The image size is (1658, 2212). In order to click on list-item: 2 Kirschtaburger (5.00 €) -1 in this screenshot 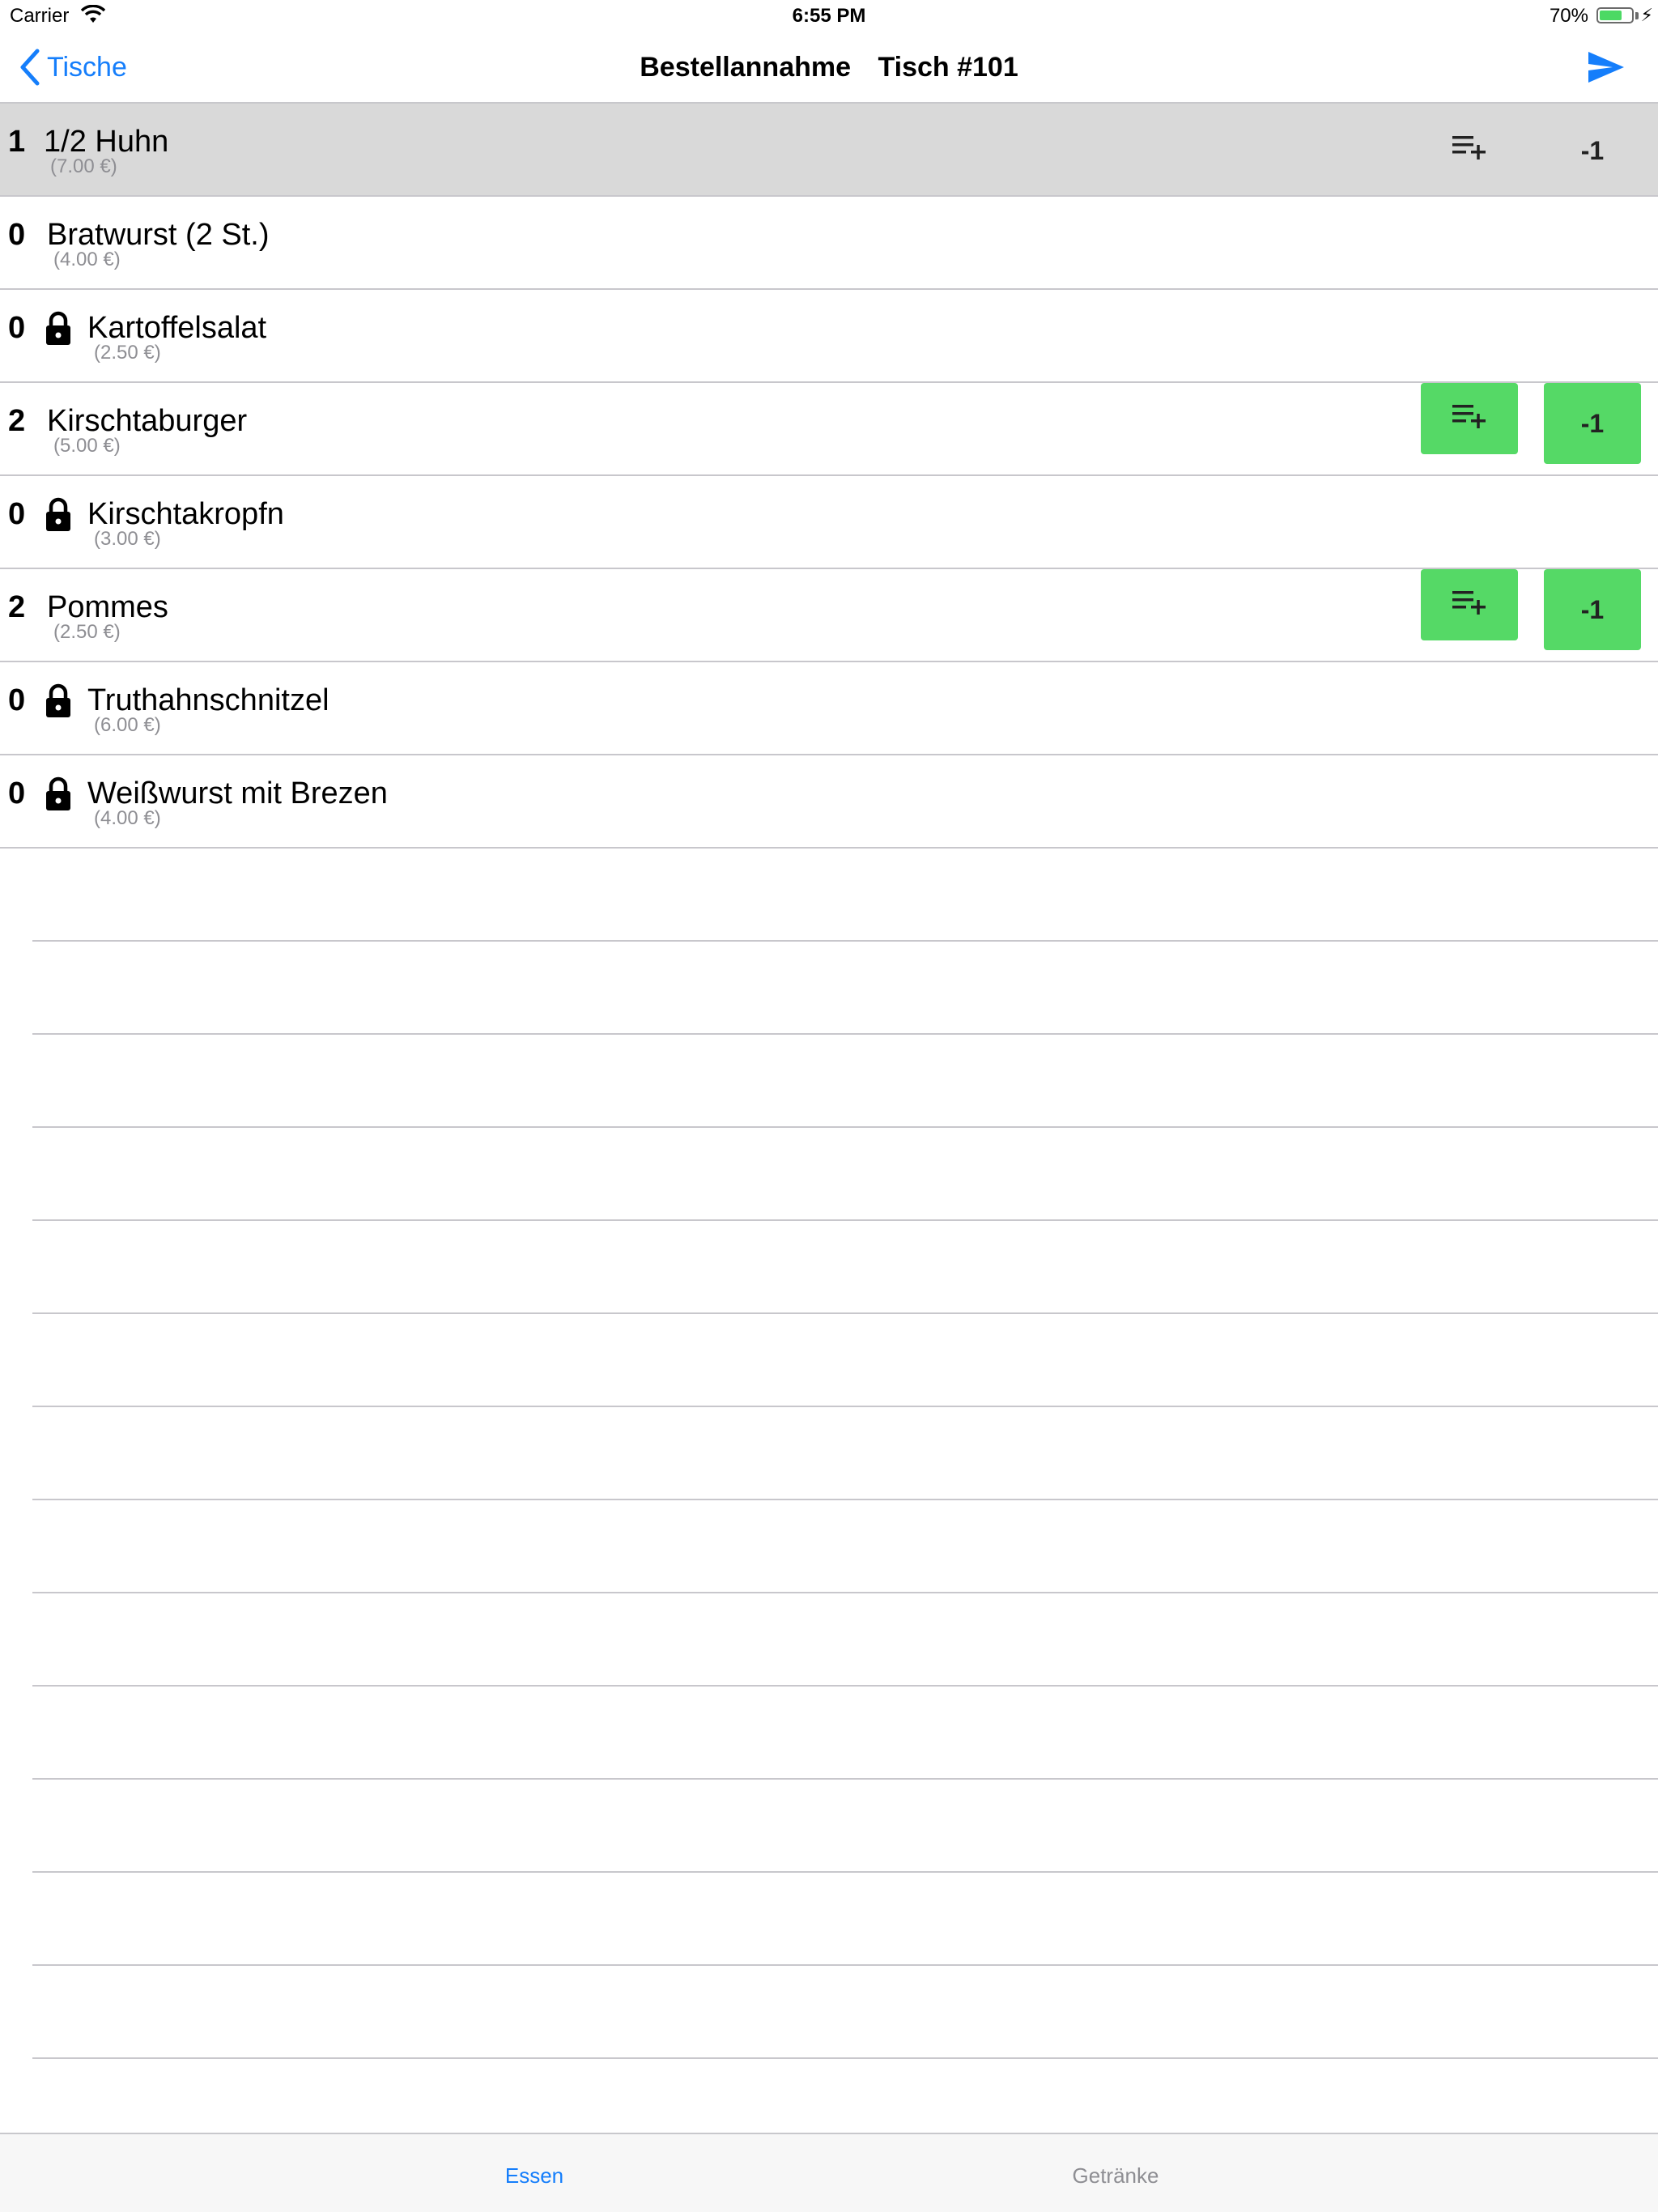, I will do `click(829, 430)`.